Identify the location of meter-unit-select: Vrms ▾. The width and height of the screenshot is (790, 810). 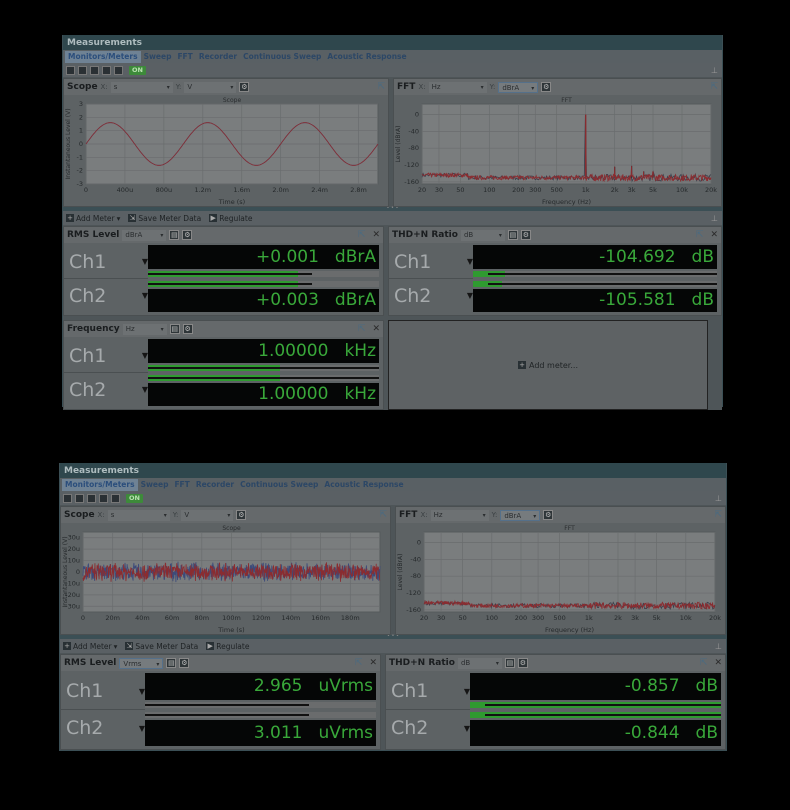
(141, 663).